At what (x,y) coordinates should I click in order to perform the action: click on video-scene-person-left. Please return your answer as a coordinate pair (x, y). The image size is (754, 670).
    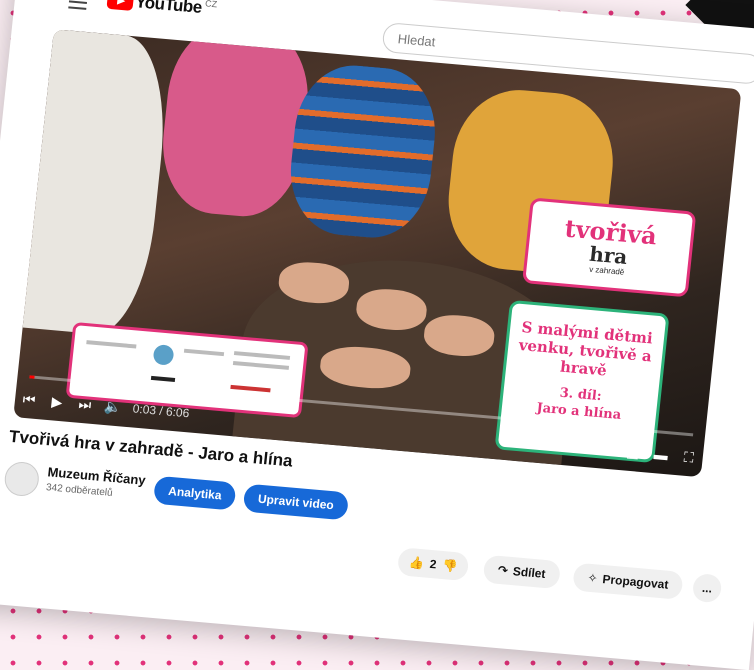
    Looking at the image, I should click on (98, 183).